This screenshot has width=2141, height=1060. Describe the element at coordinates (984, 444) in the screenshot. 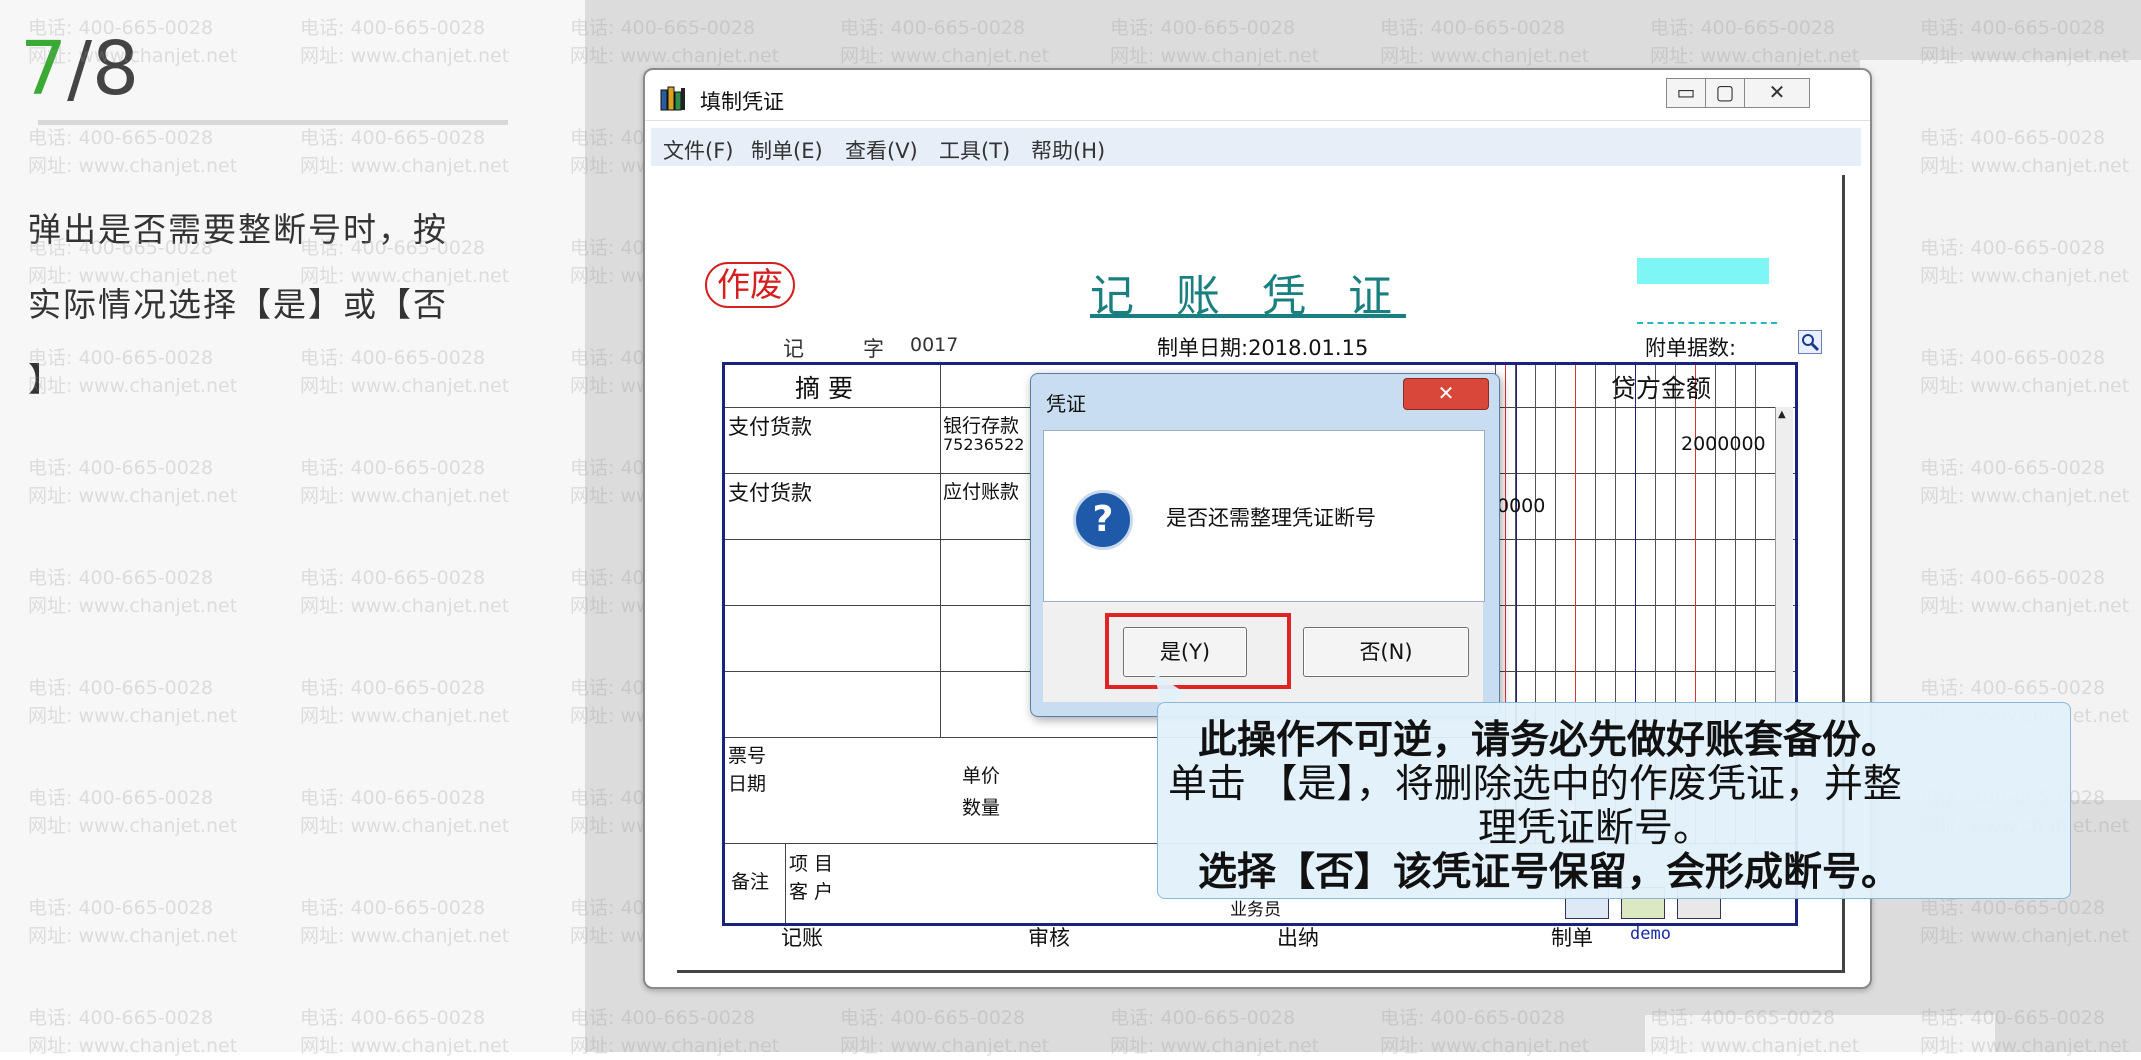

I see `row1-account-sub: 75236522` at that location.